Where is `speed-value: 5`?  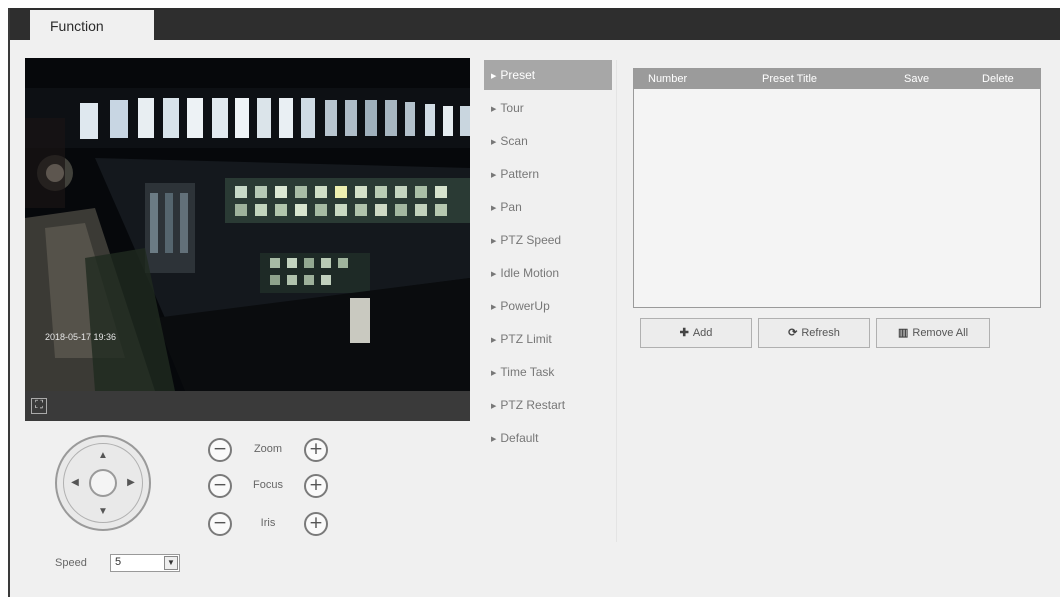
speed-value: 5 is located at coordinates (118, 562).